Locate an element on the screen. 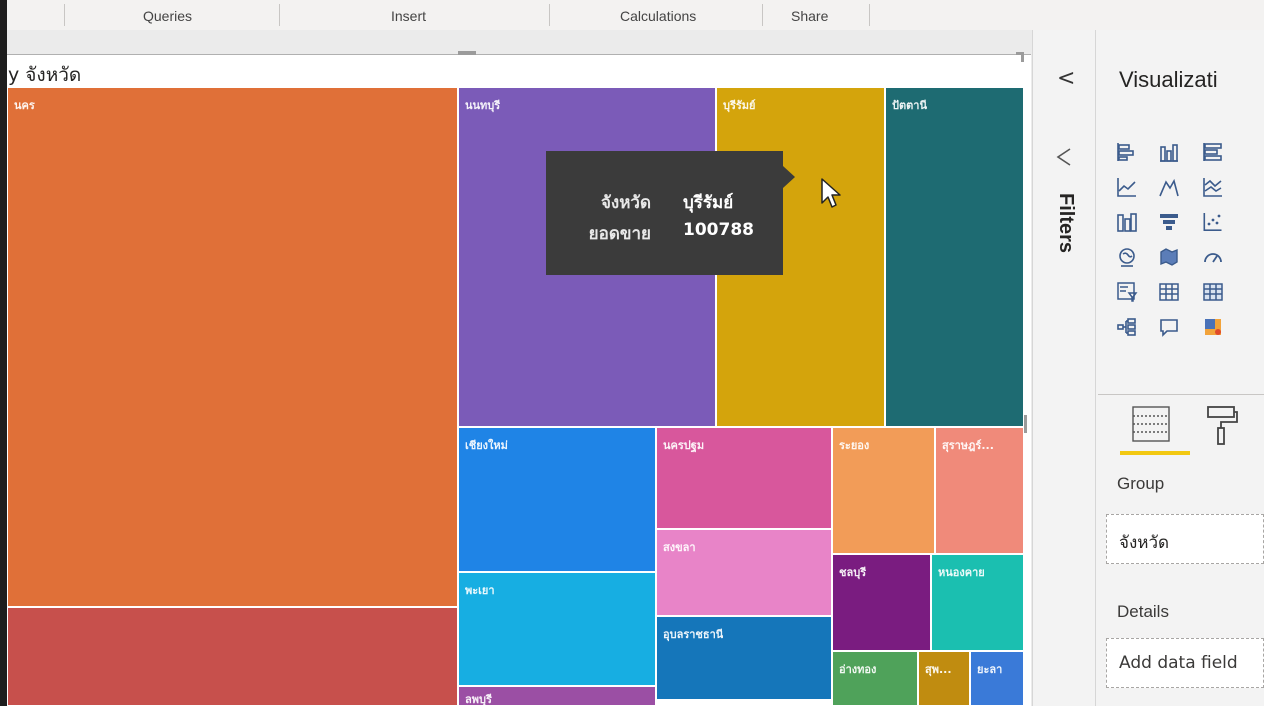  ribbon: Queries Insert Calculations Share is located at coordinates (632, 15).